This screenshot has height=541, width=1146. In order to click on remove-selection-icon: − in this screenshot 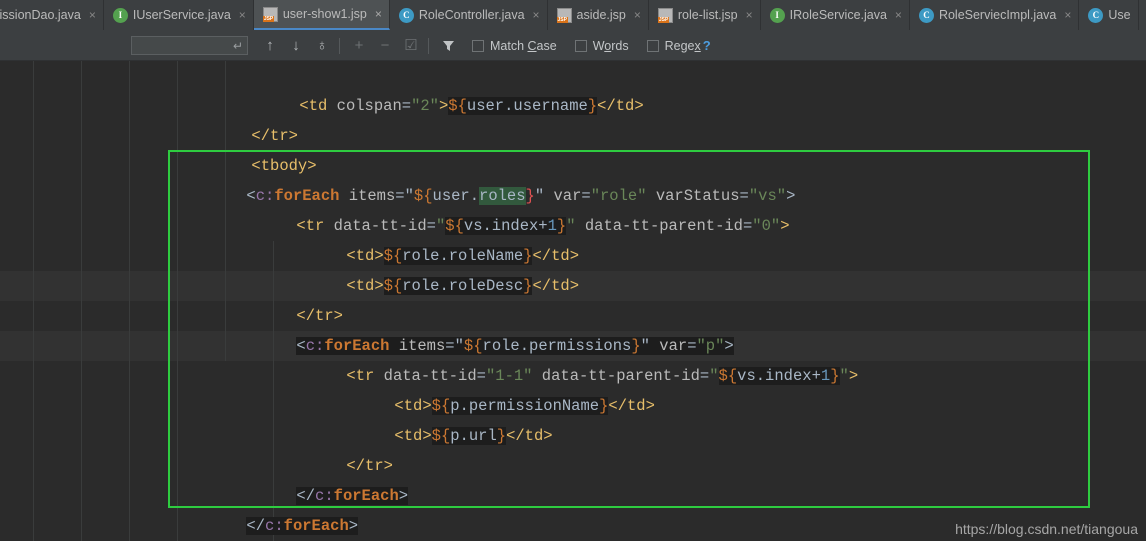, I will do `click(385, 46)`.